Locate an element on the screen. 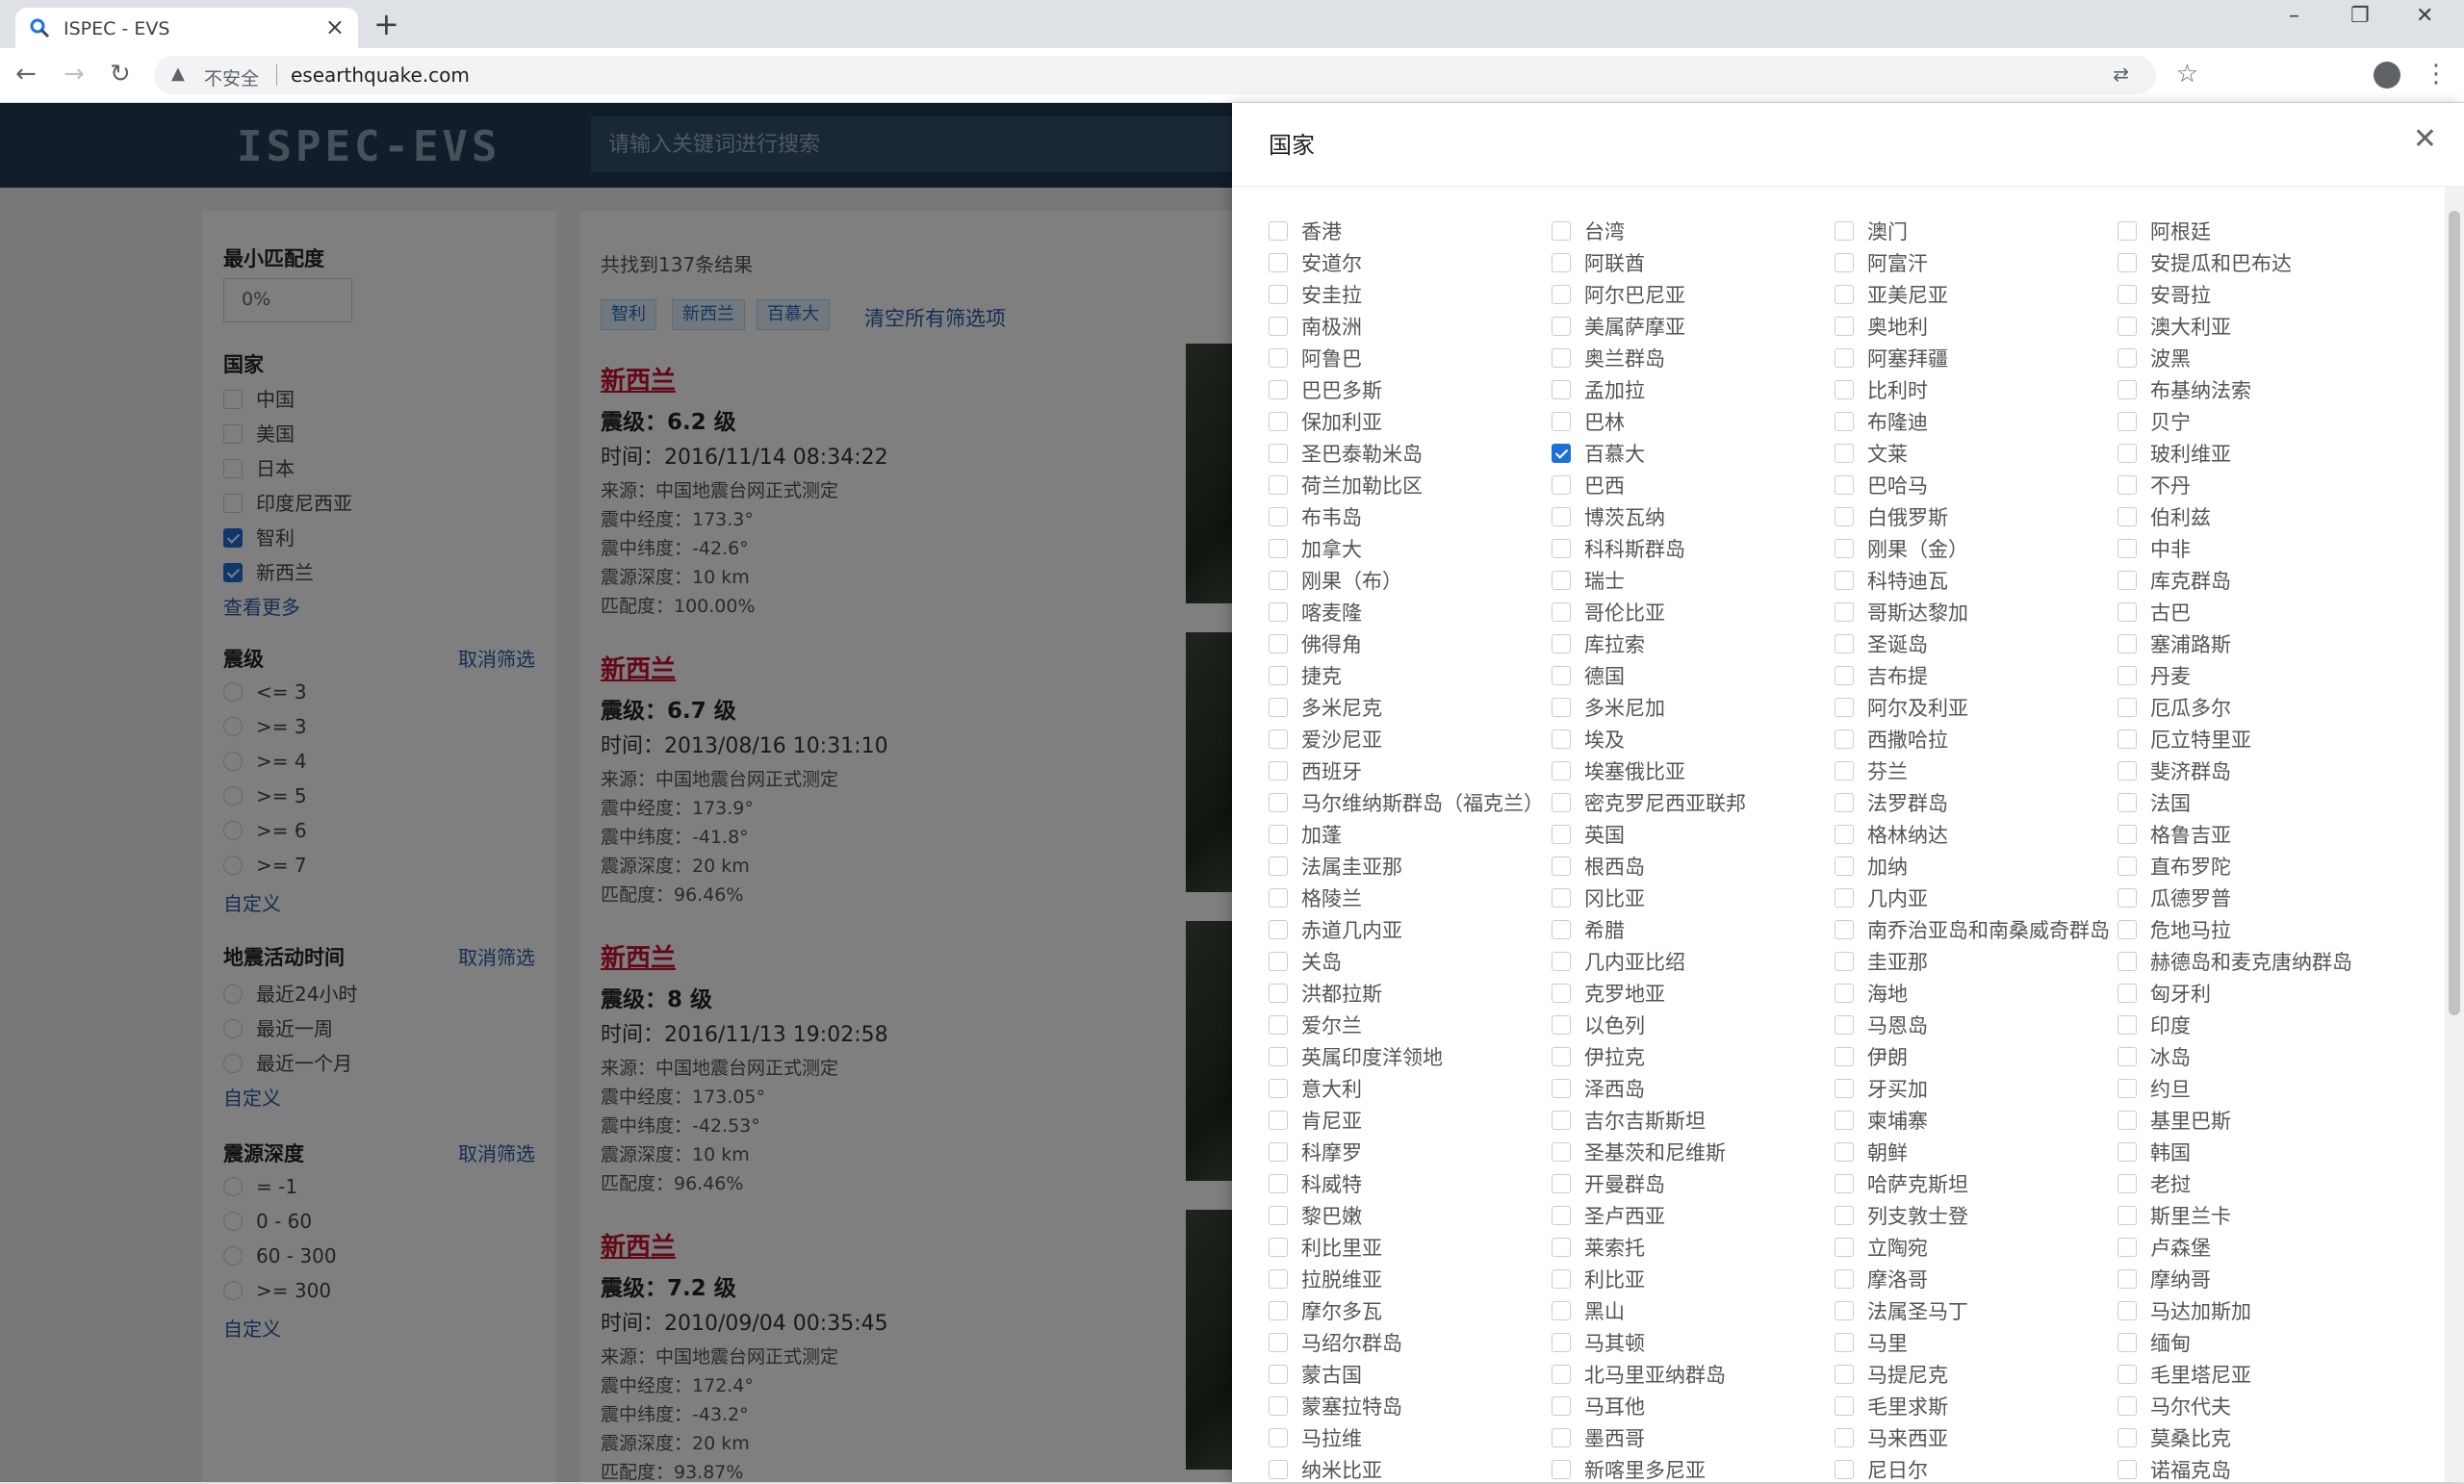 Image resolution: width=2464 pixels, height=1484 pixels. country-option: 密克罗尼西亚联邦 is located at coordinates (1649, 802).